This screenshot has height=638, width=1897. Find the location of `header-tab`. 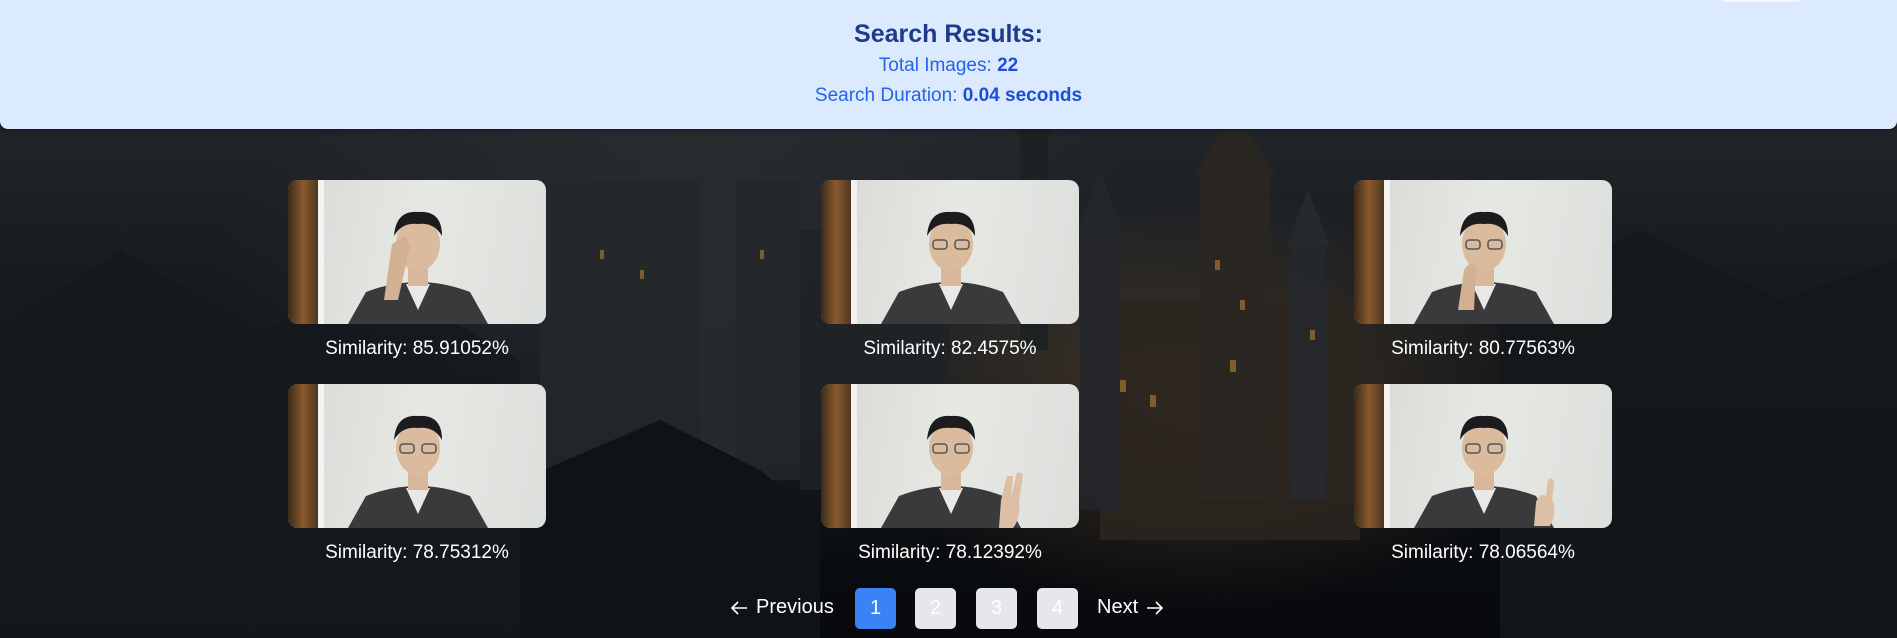

header-tab is located at coordinates (1761, 1).